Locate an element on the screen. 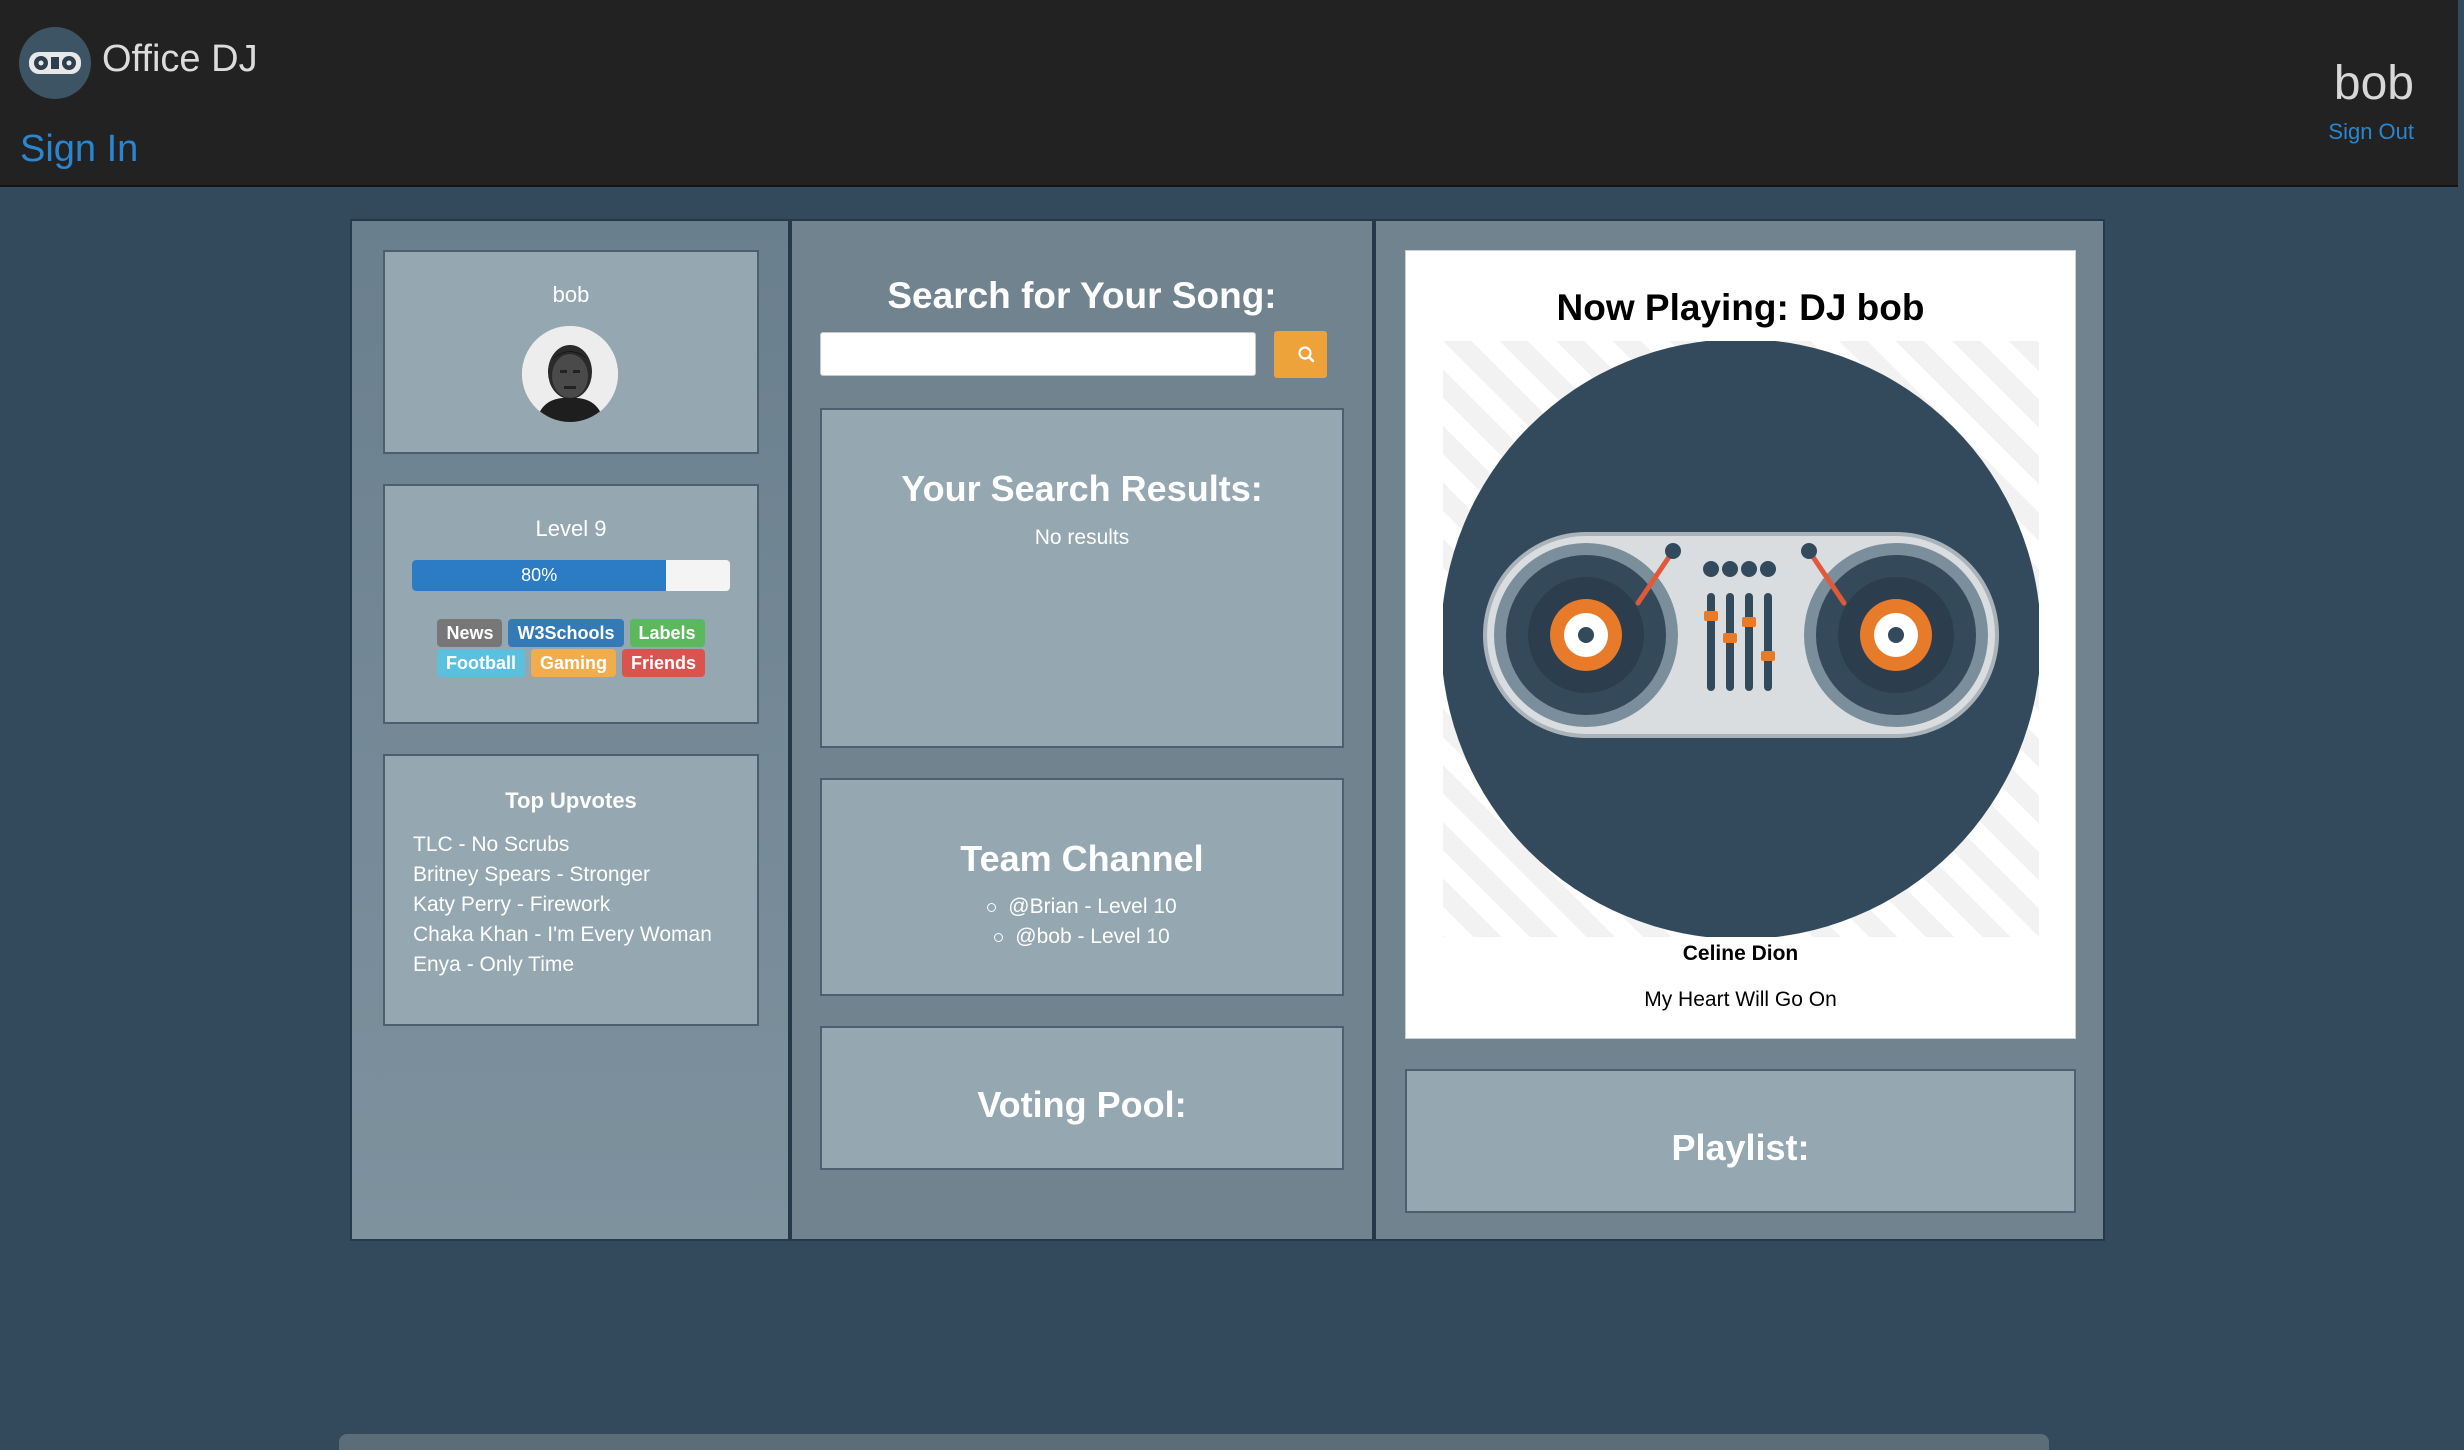  top-upvotes-title: Top Upvotes is located at coordinates (571, 800).